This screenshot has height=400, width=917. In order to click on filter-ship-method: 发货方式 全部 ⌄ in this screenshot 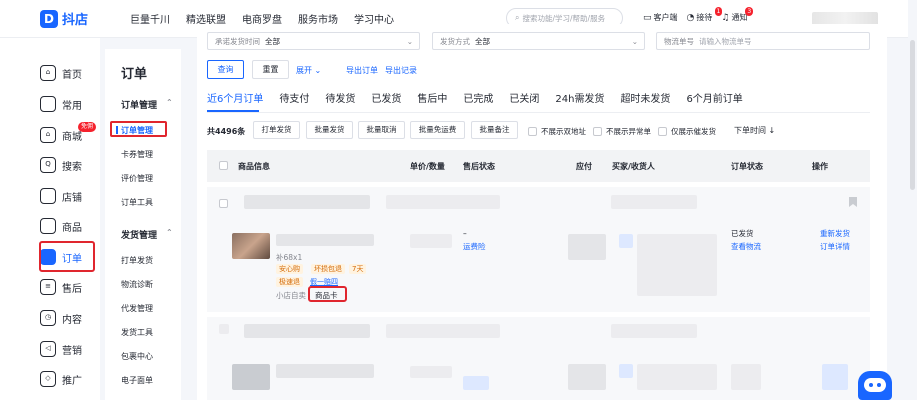, I will do `click(538, 41)`.